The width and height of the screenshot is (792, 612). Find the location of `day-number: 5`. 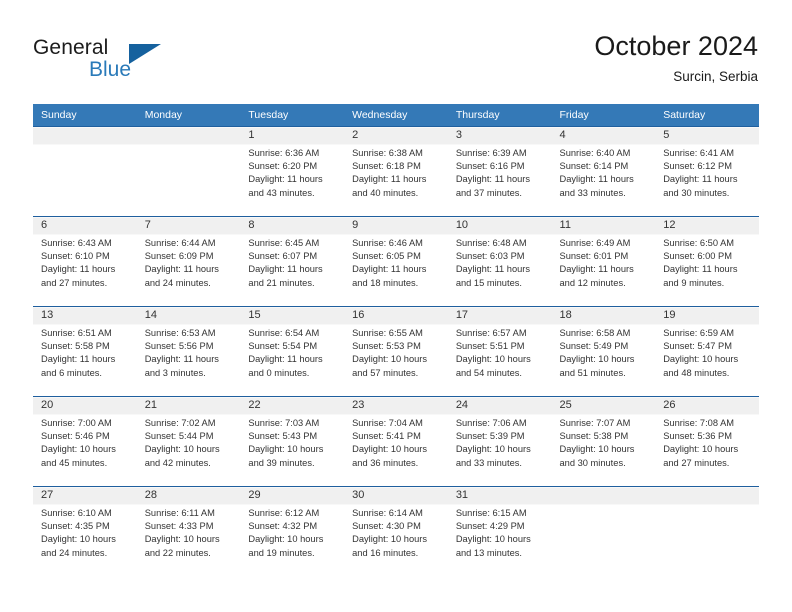

day-number: 5 is located at coordinates (666, 135).